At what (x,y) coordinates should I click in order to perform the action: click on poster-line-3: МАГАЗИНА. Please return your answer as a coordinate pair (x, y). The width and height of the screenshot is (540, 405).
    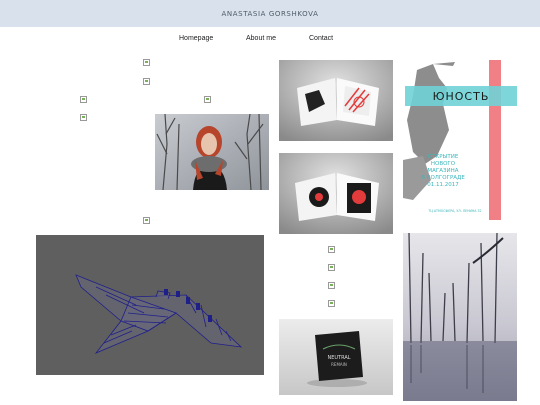
    Looking at the image, I should click on (442, 171).